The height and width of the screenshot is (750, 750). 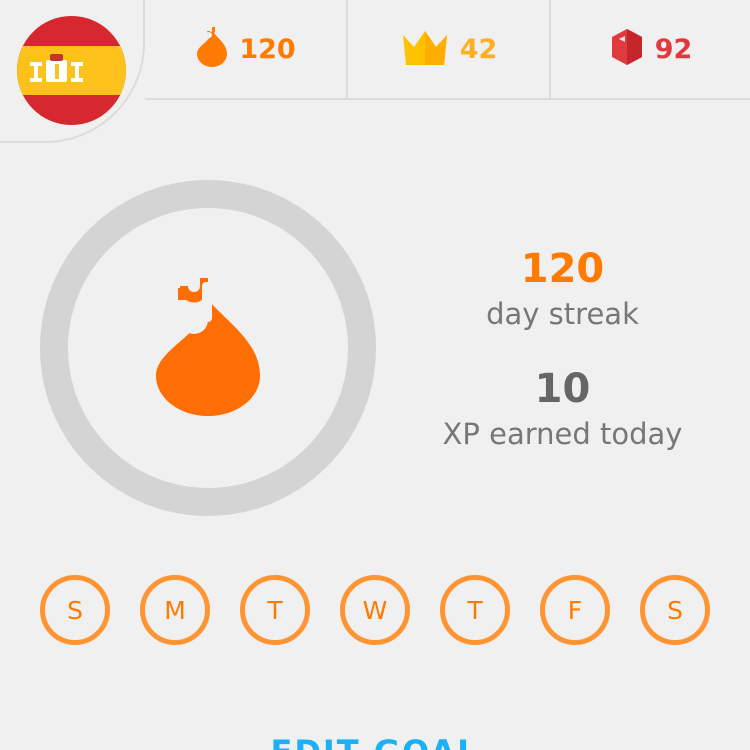 I want to click on xp-today-value: 10, so click(x=562, y=389).